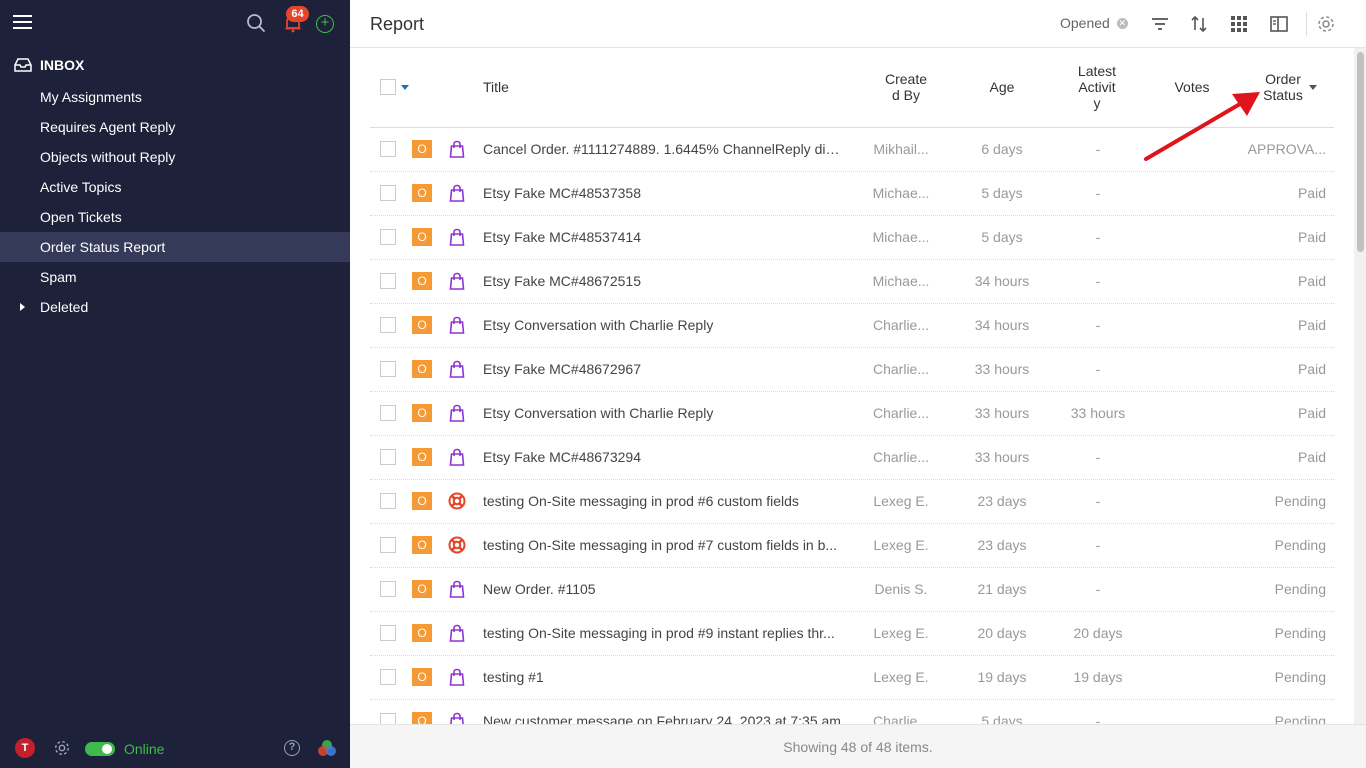 The image size is (1366, 768). What do you see at coordinates (496, 87) in the screenshot?
I see `column-title: Title` at bounding box center [496, 87].